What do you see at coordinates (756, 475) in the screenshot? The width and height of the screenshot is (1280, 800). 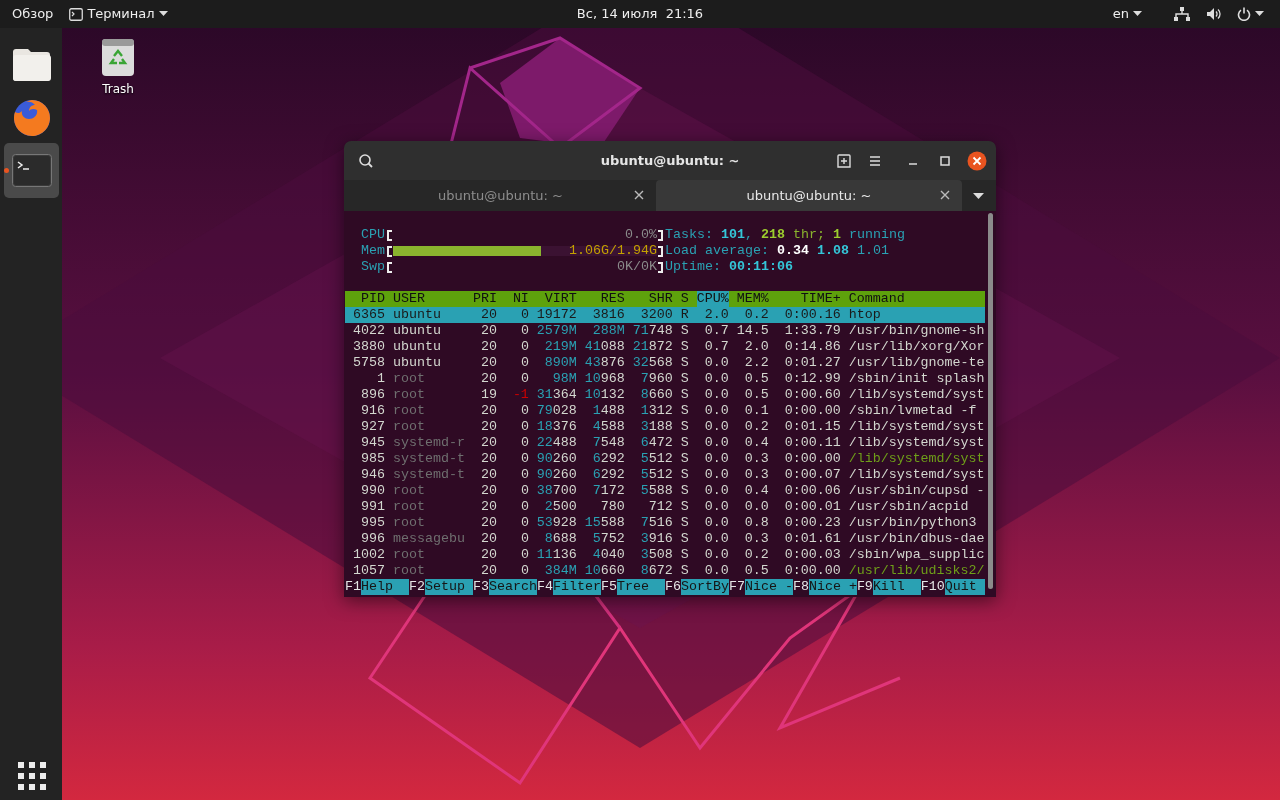 I see `table-cell-text: 0.3` at bounding box center [756, 475].